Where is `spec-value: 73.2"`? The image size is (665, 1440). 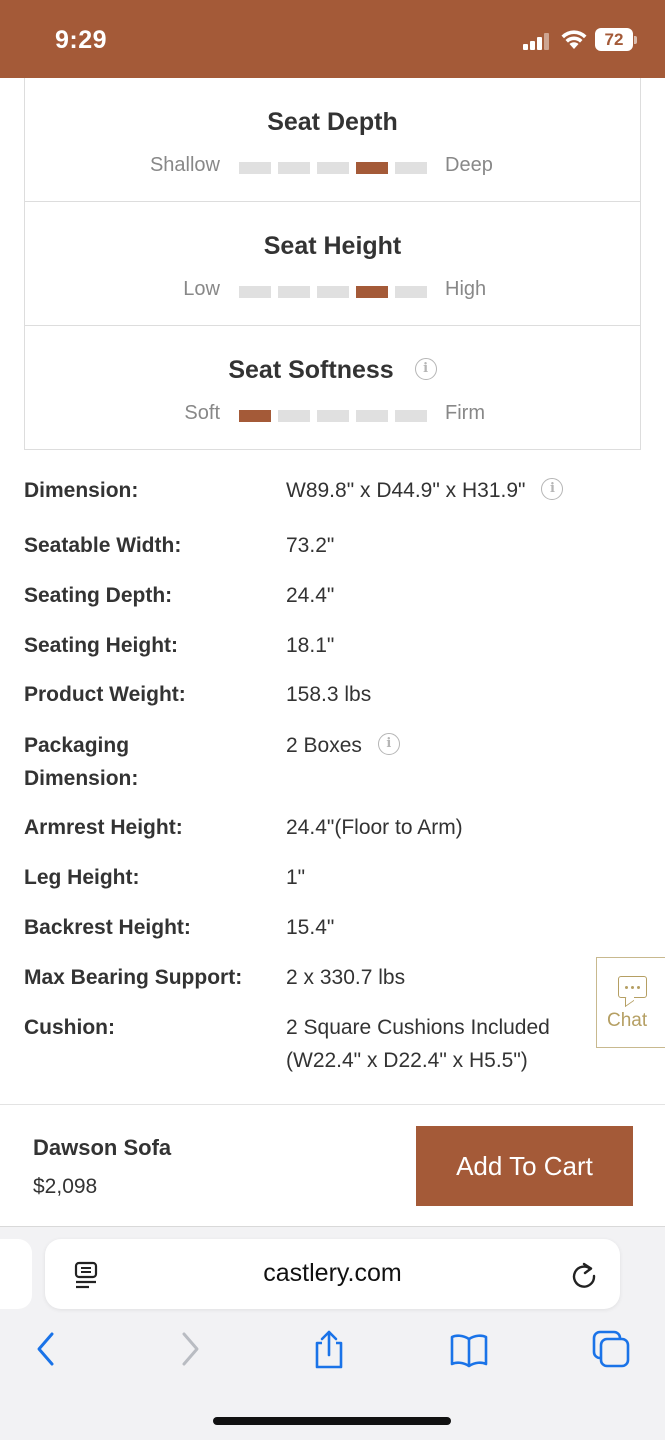
spec-value: 73.2" is located at coordinates (310, 545).